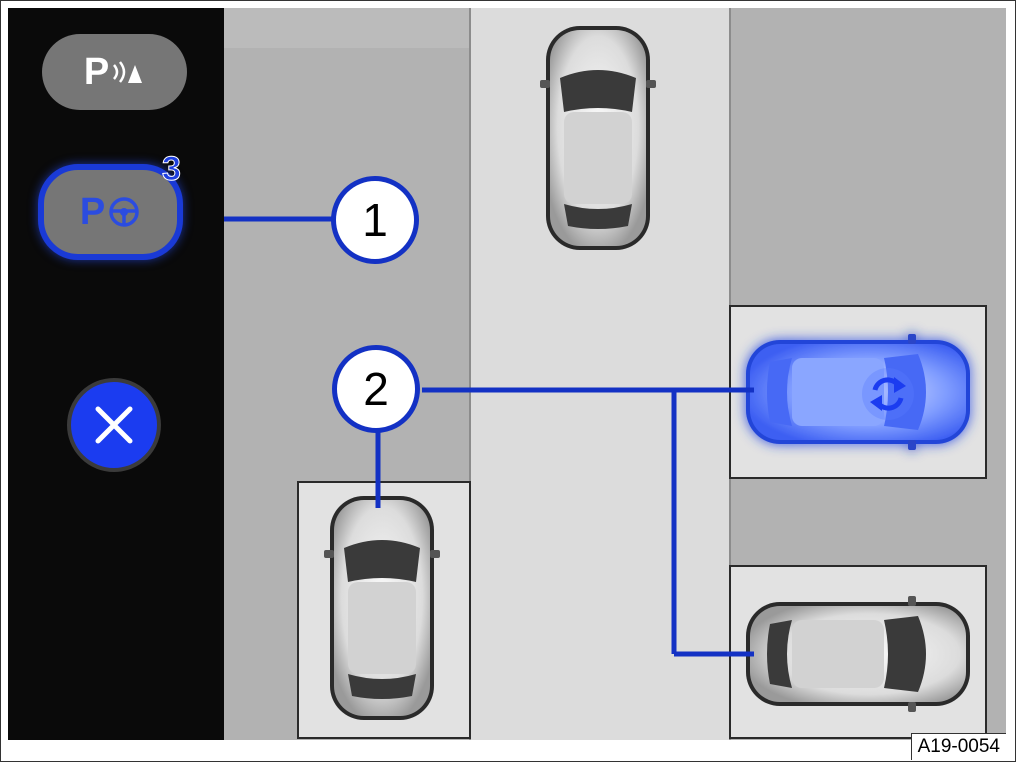  Describe the element at coordinates (888, 394) in the screenshot. I see `rotate-arrows-icon` at that location.